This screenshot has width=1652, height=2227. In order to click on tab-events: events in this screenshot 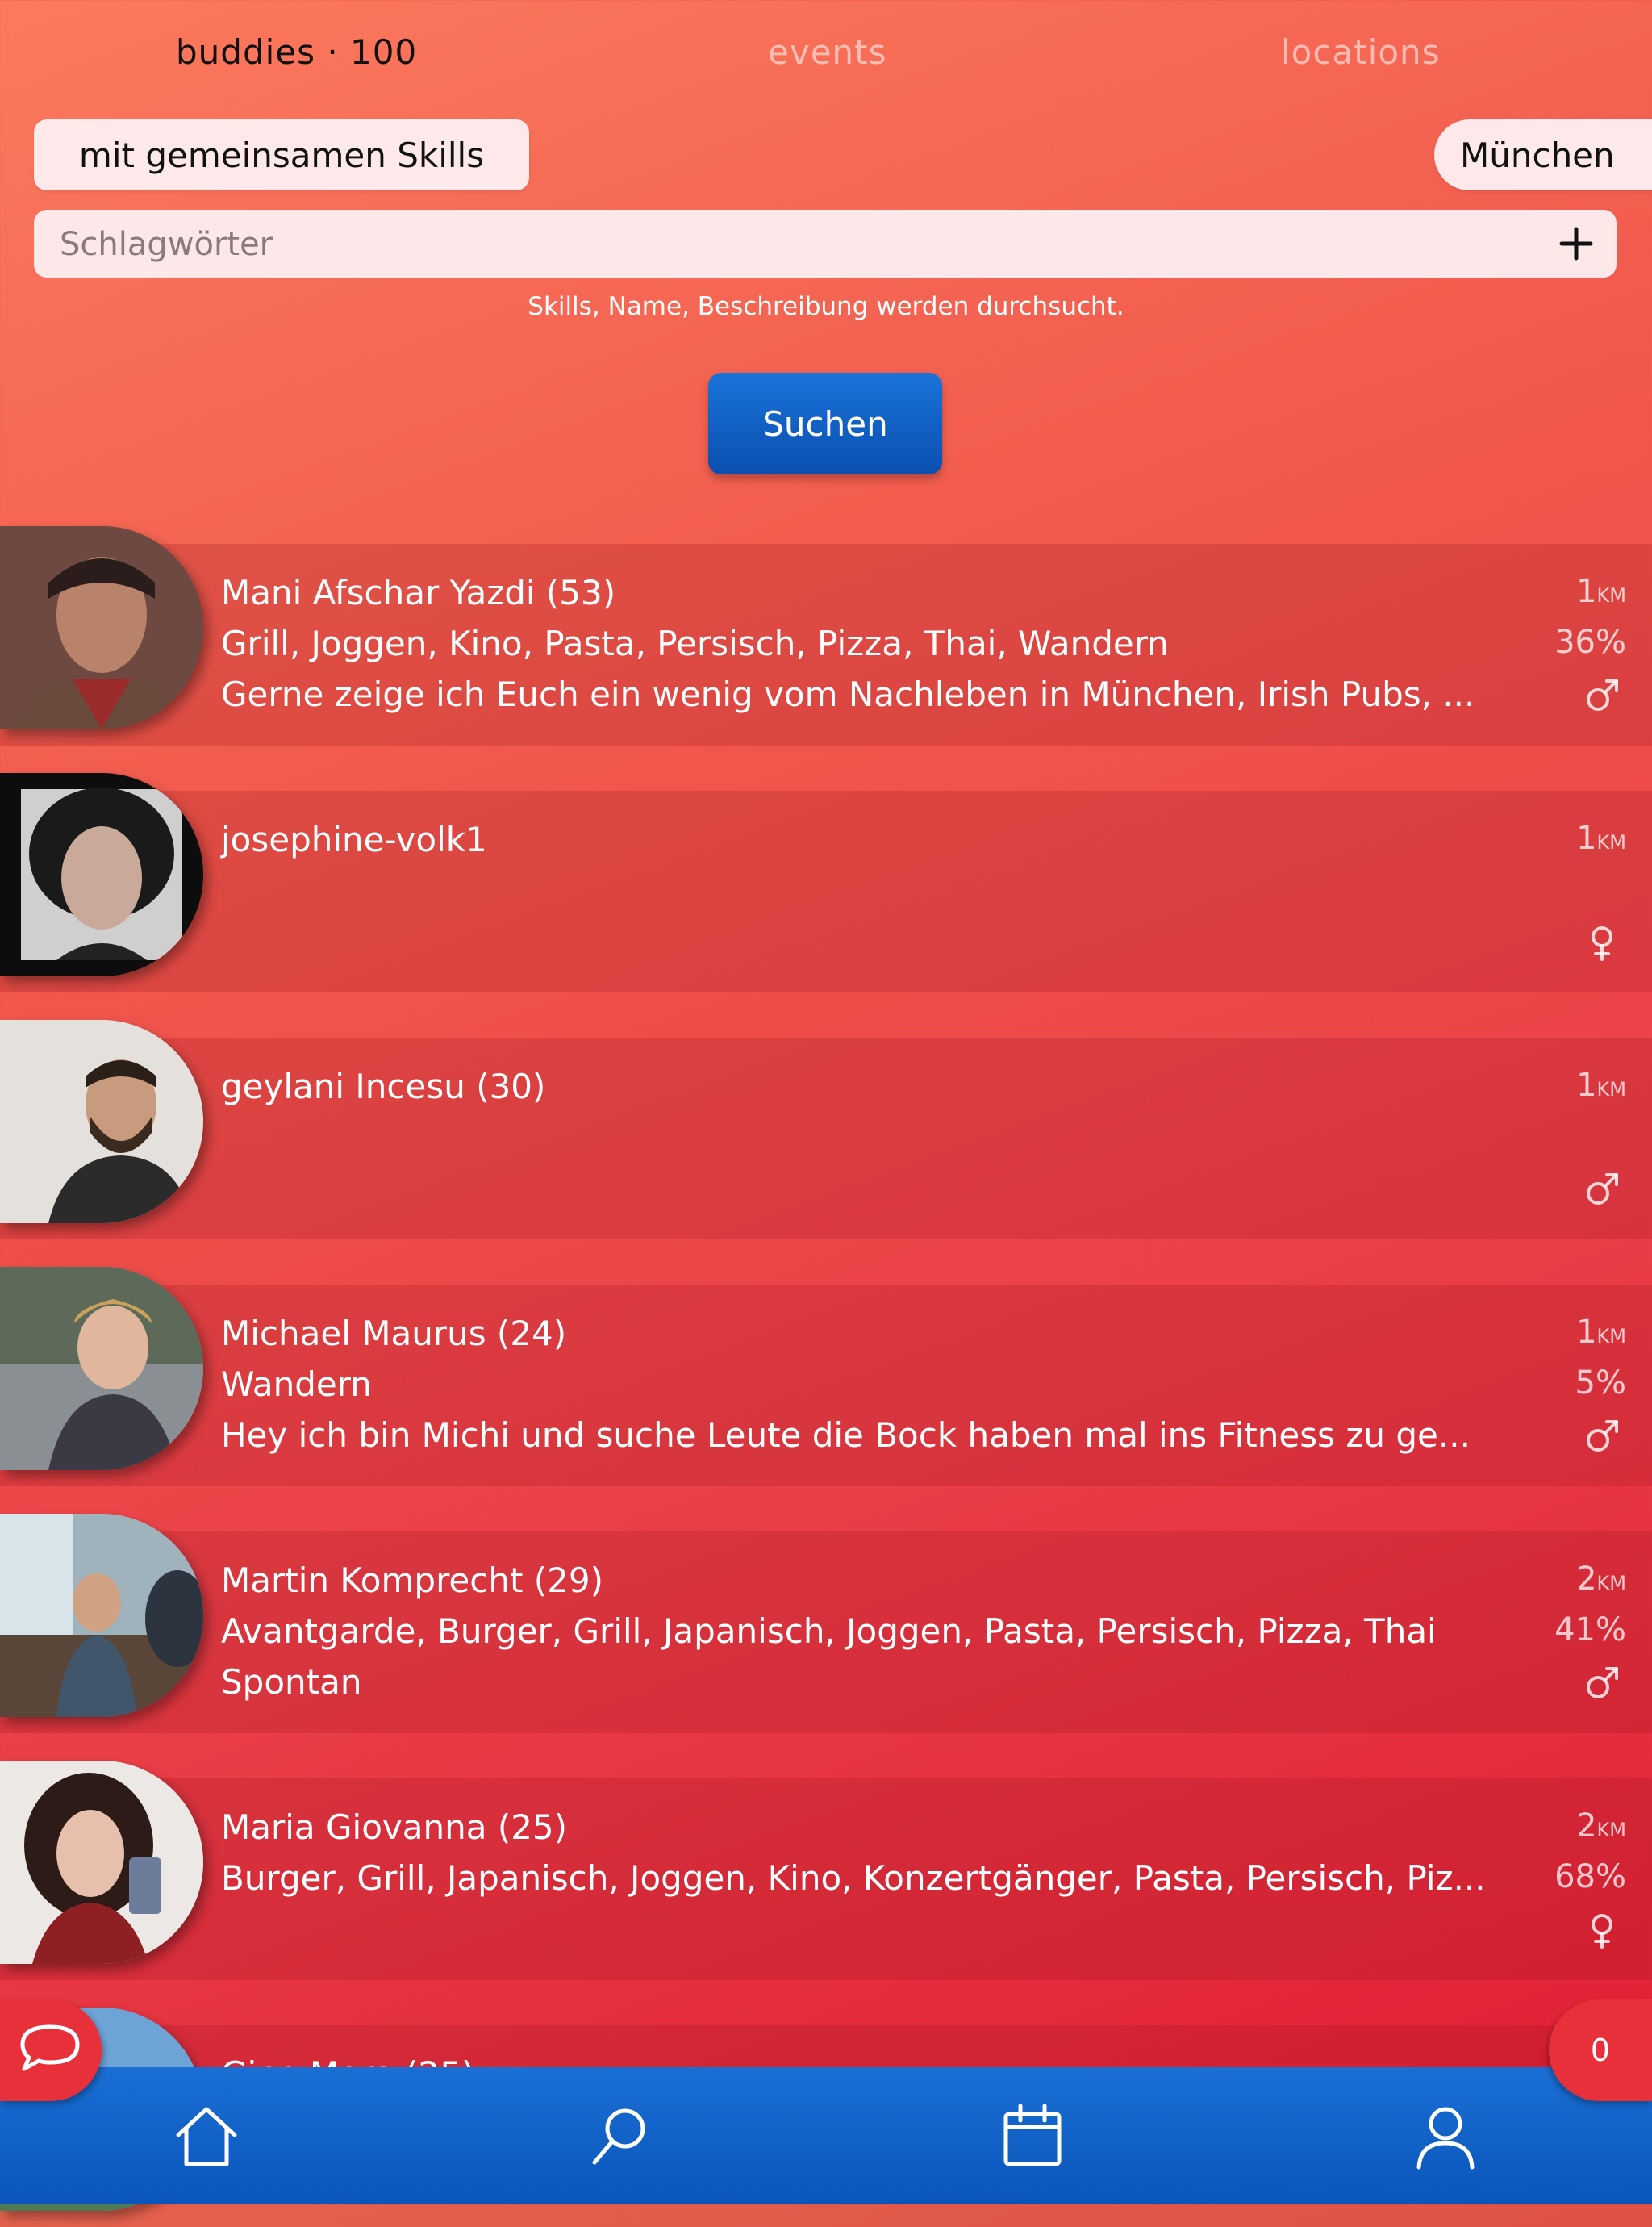, I will do `click(827, 52)`.